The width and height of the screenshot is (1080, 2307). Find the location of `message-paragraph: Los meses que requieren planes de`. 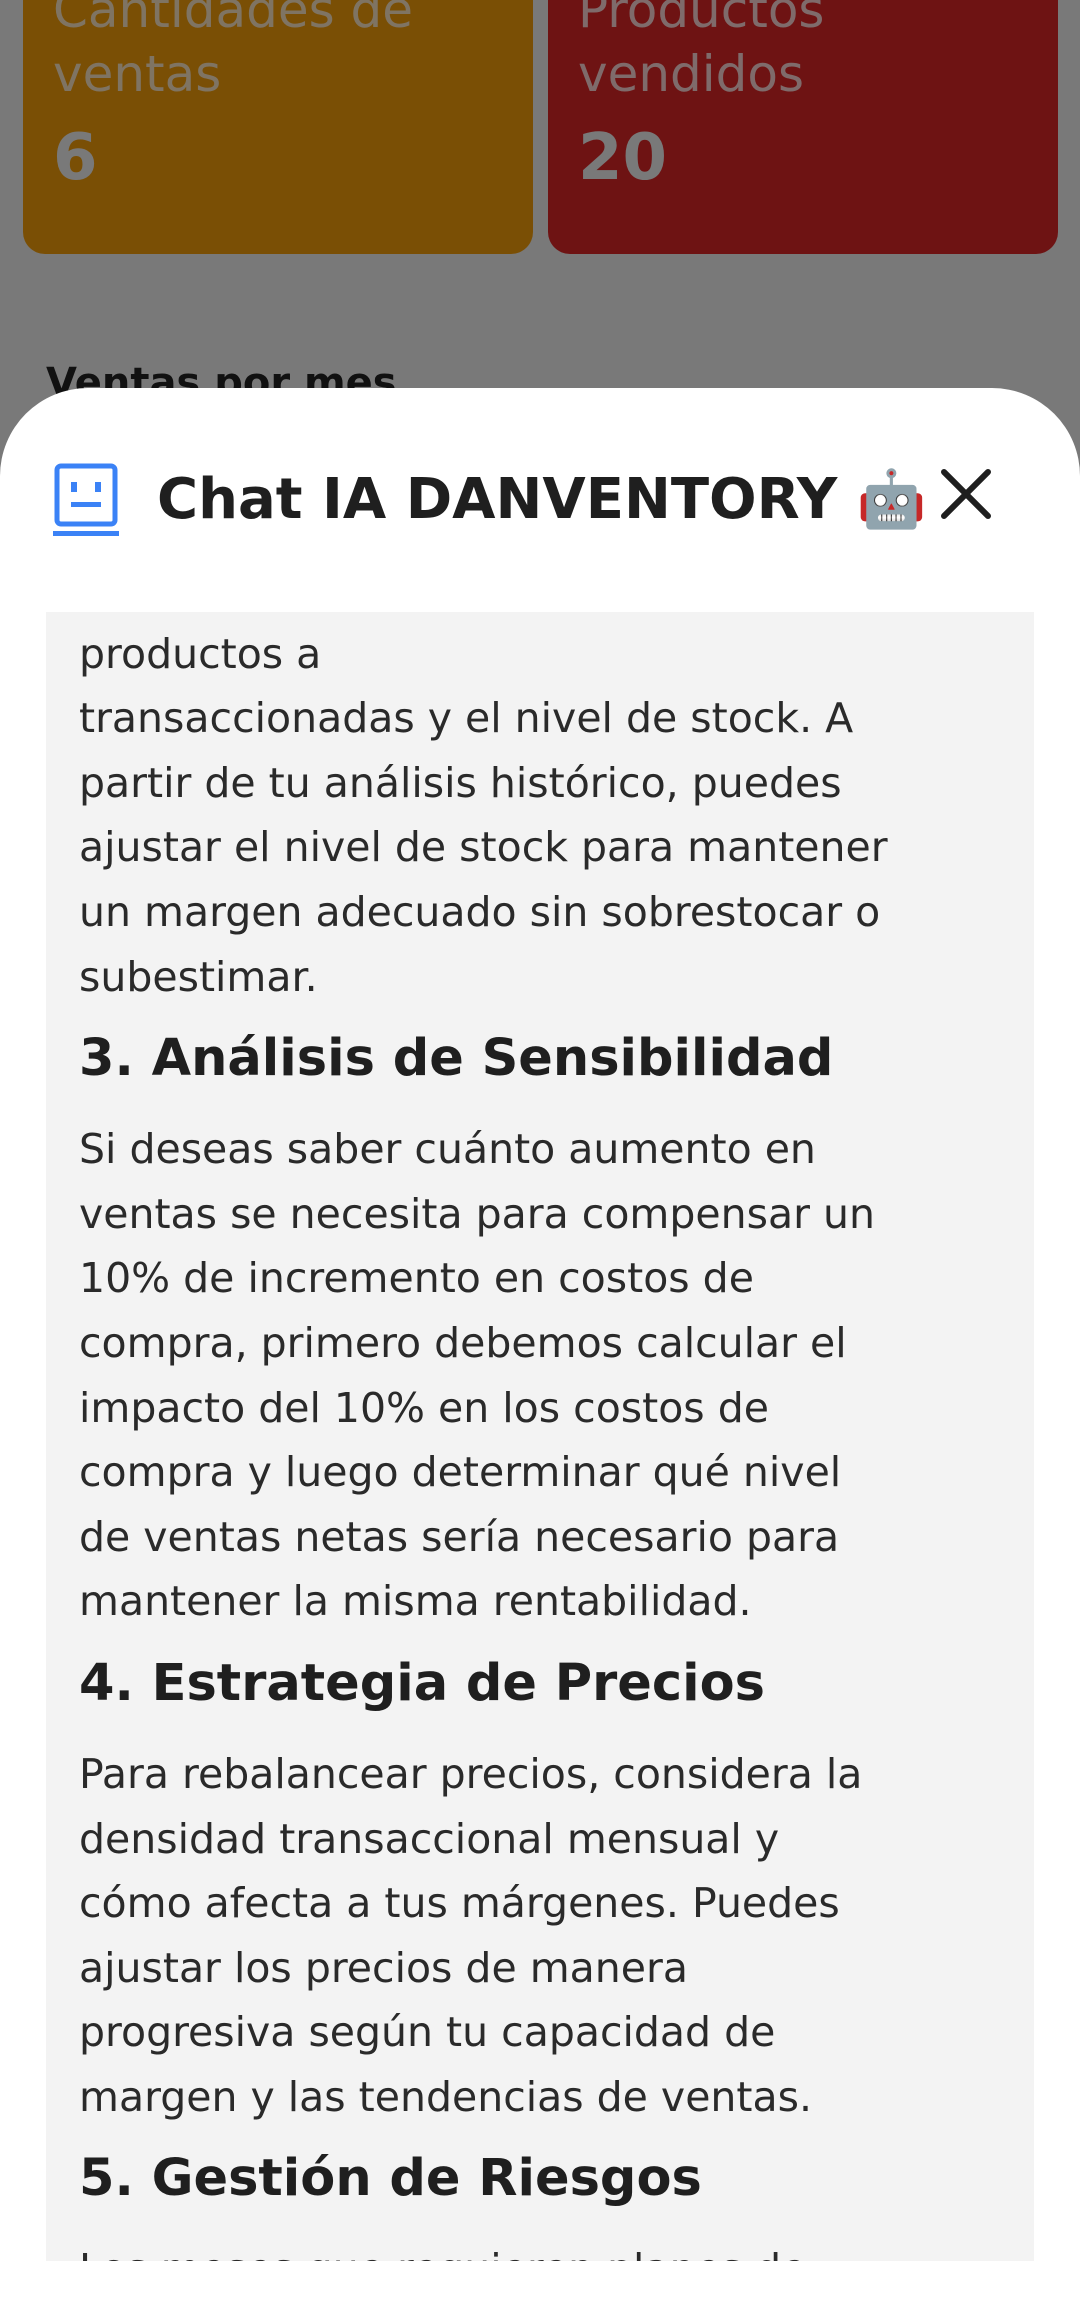

message-paragraph: Los meses que requieren planes de is located at coordinates (546, 2249).